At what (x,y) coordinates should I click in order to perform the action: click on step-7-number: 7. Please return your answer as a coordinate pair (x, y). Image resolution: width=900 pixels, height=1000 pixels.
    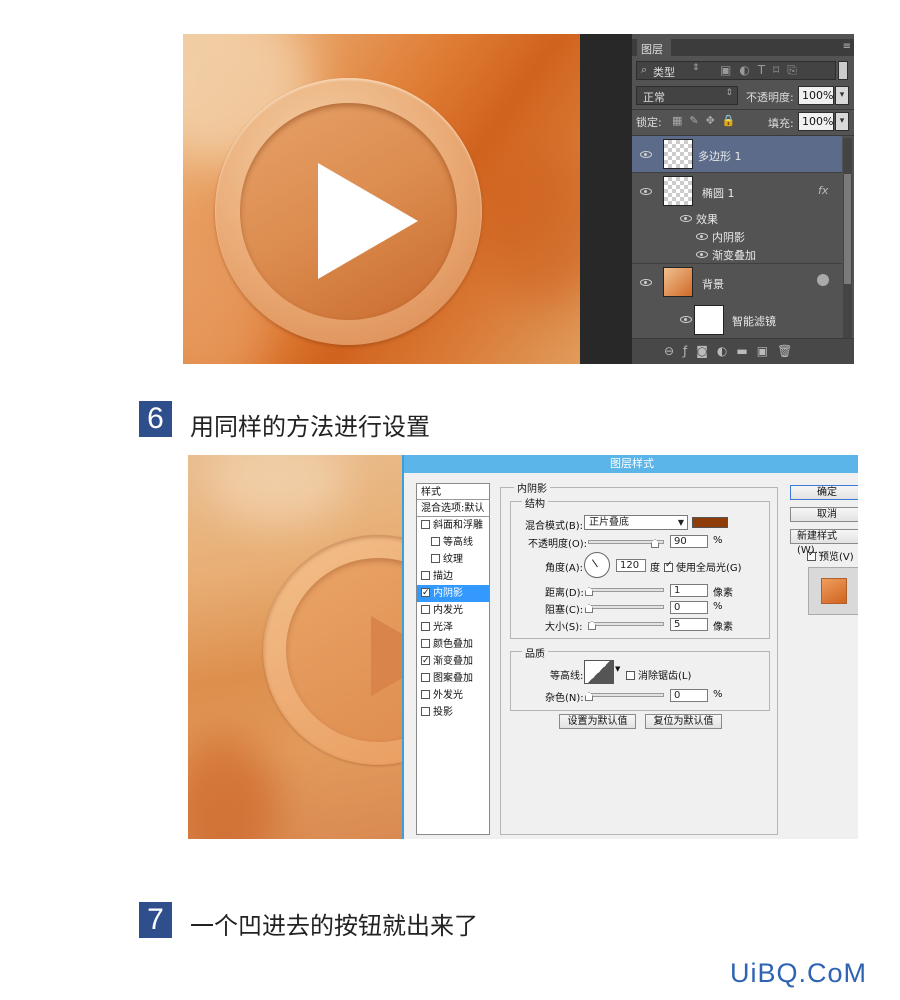
    Looking at the image, I should click on (155, 920).